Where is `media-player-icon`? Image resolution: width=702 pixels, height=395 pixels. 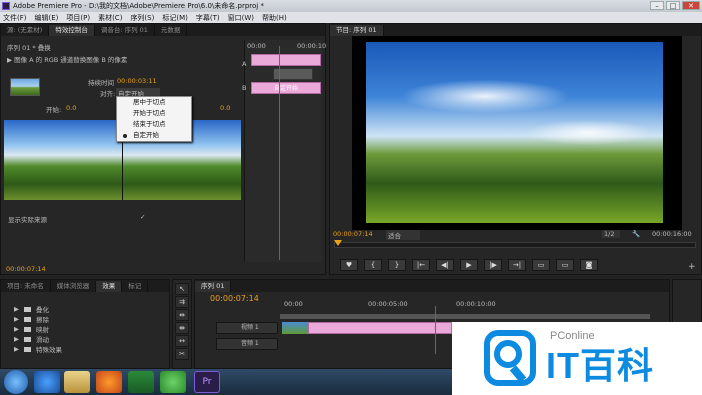 media-player-icon is located at coordinates (141, 382).